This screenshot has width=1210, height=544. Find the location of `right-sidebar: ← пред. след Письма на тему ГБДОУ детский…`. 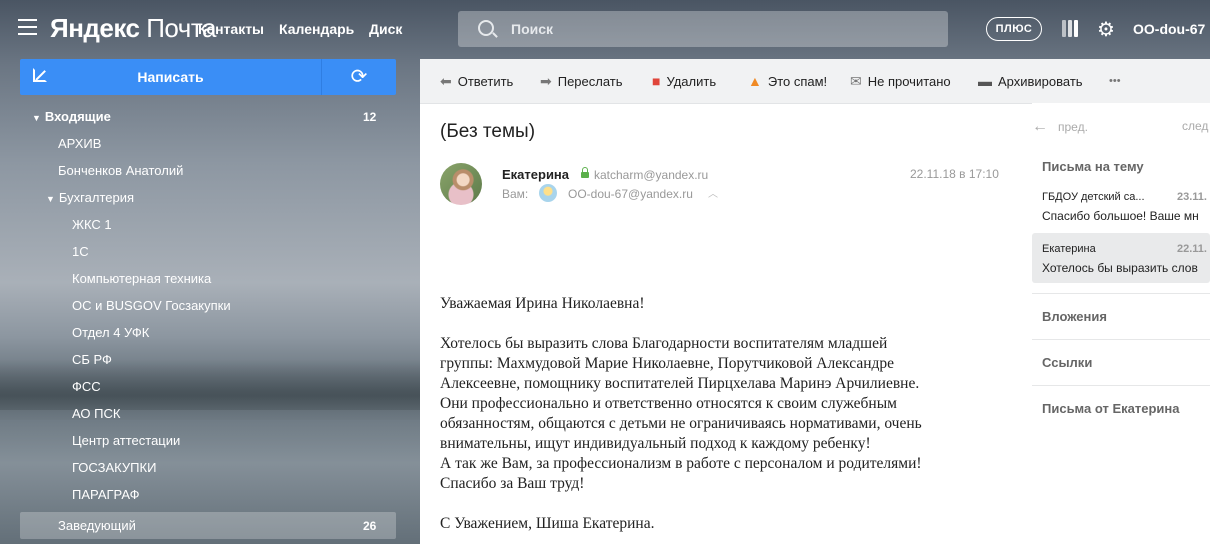

right-sidebar: ← пред. след Письма на тему ГБДОУ детский… is located at coordinates (1121, 323).